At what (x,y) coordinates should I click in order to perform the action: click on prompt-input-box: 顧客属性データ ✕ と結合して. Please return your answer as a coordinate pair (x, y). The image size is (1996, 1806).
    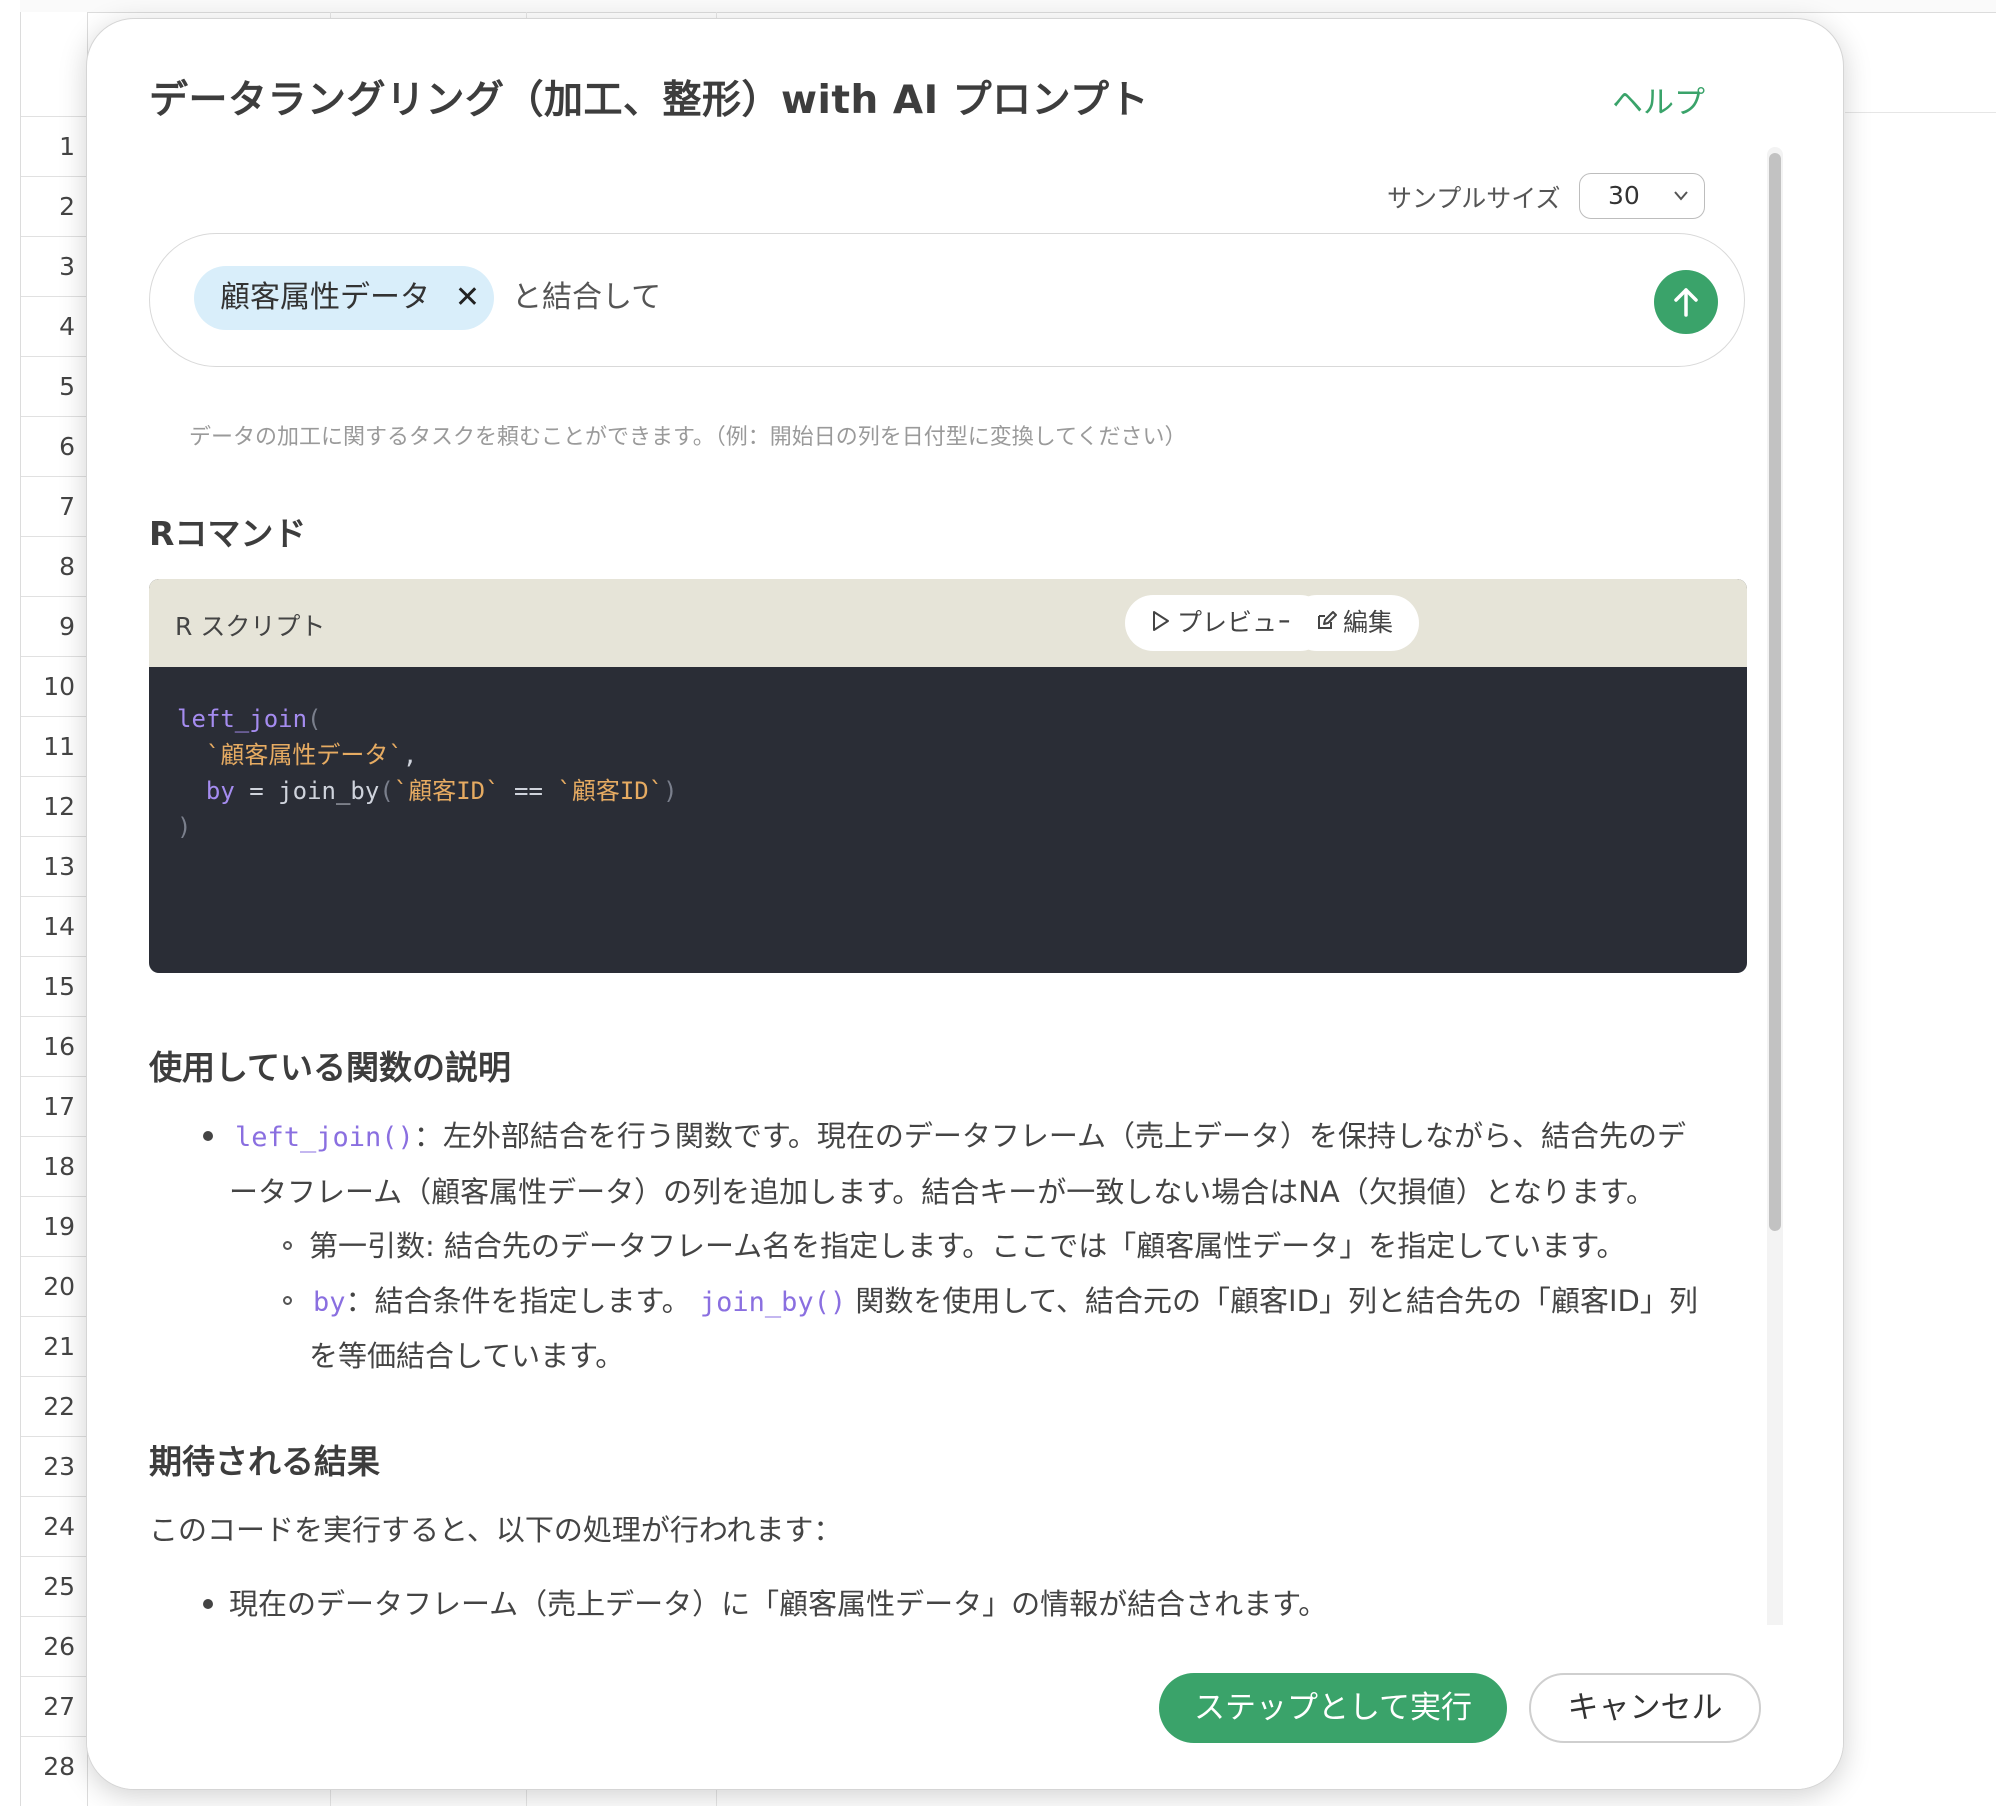
    Looking at the image, I should click on (947, 300).